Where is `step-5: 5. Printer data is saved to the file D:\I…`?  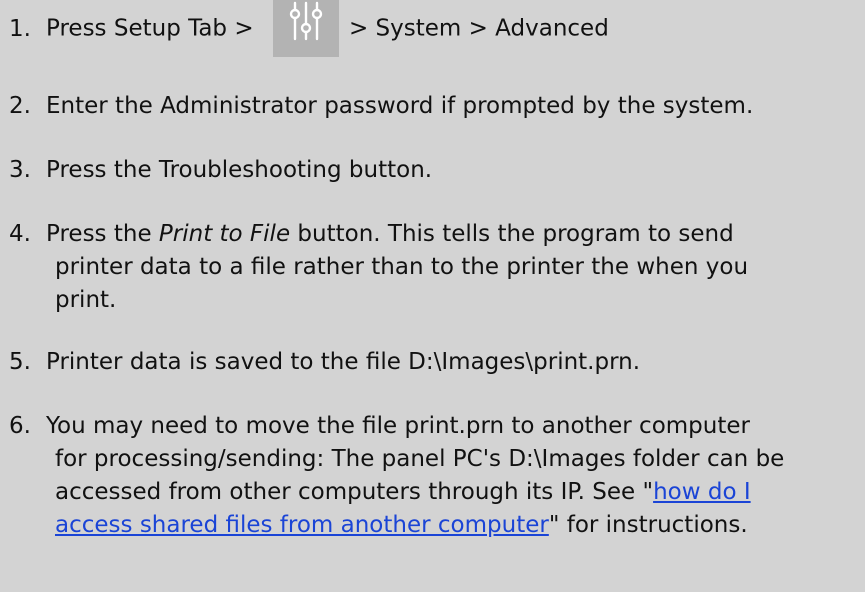
step-5: 5. Printer data is saved to the file D:\I… is located at coordinates (435, 362).